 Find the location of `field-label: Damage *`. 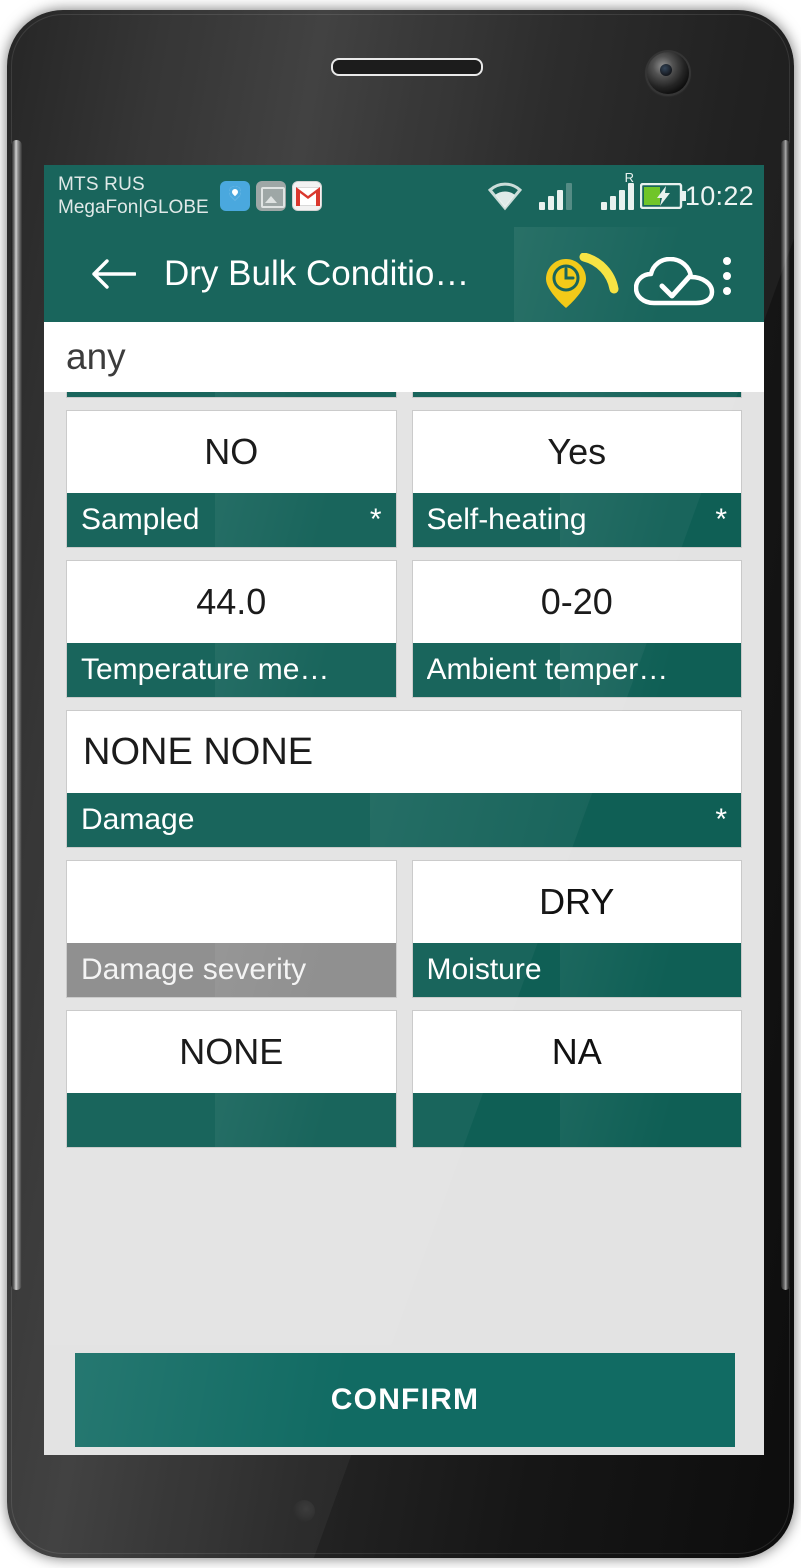

field-label: Damage * is located at coordinates (404, 820).